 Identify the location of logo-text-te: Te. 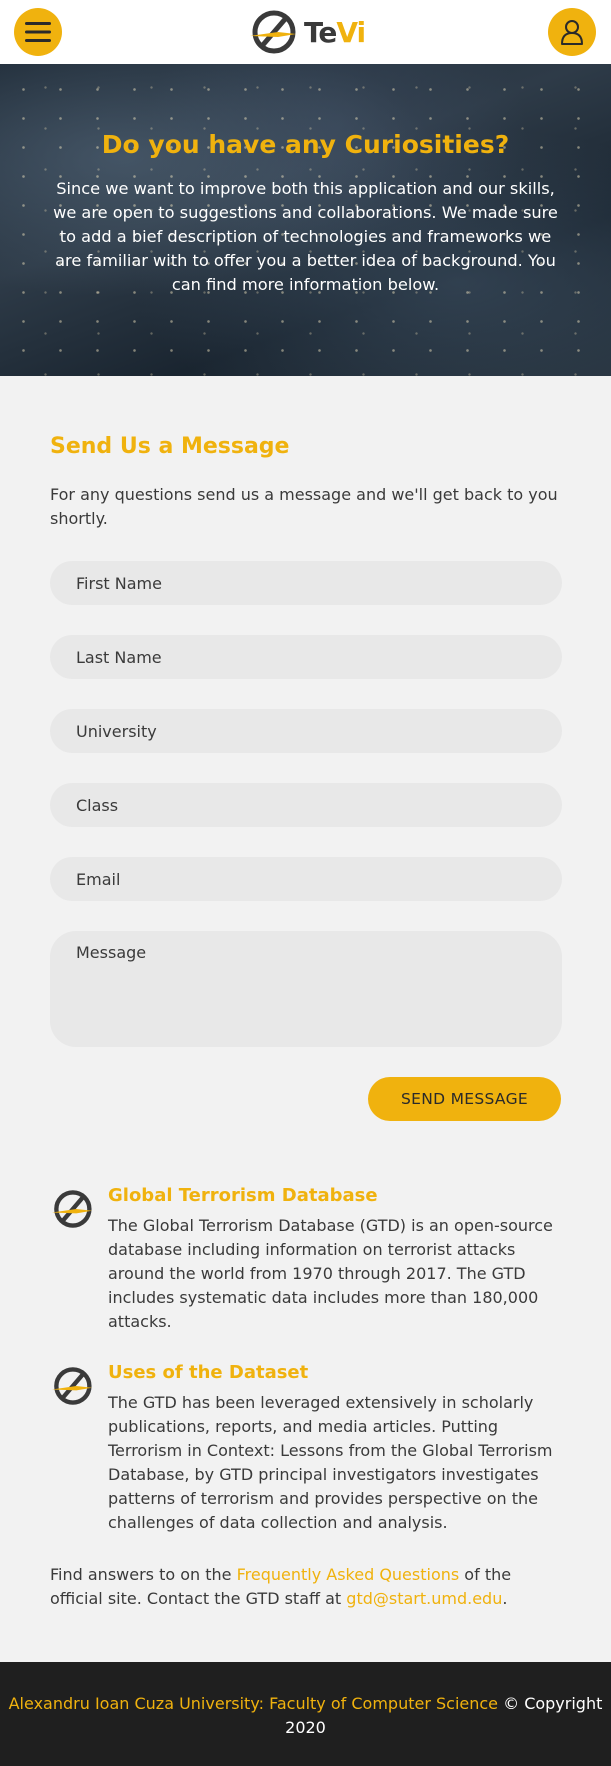
(320, 32).